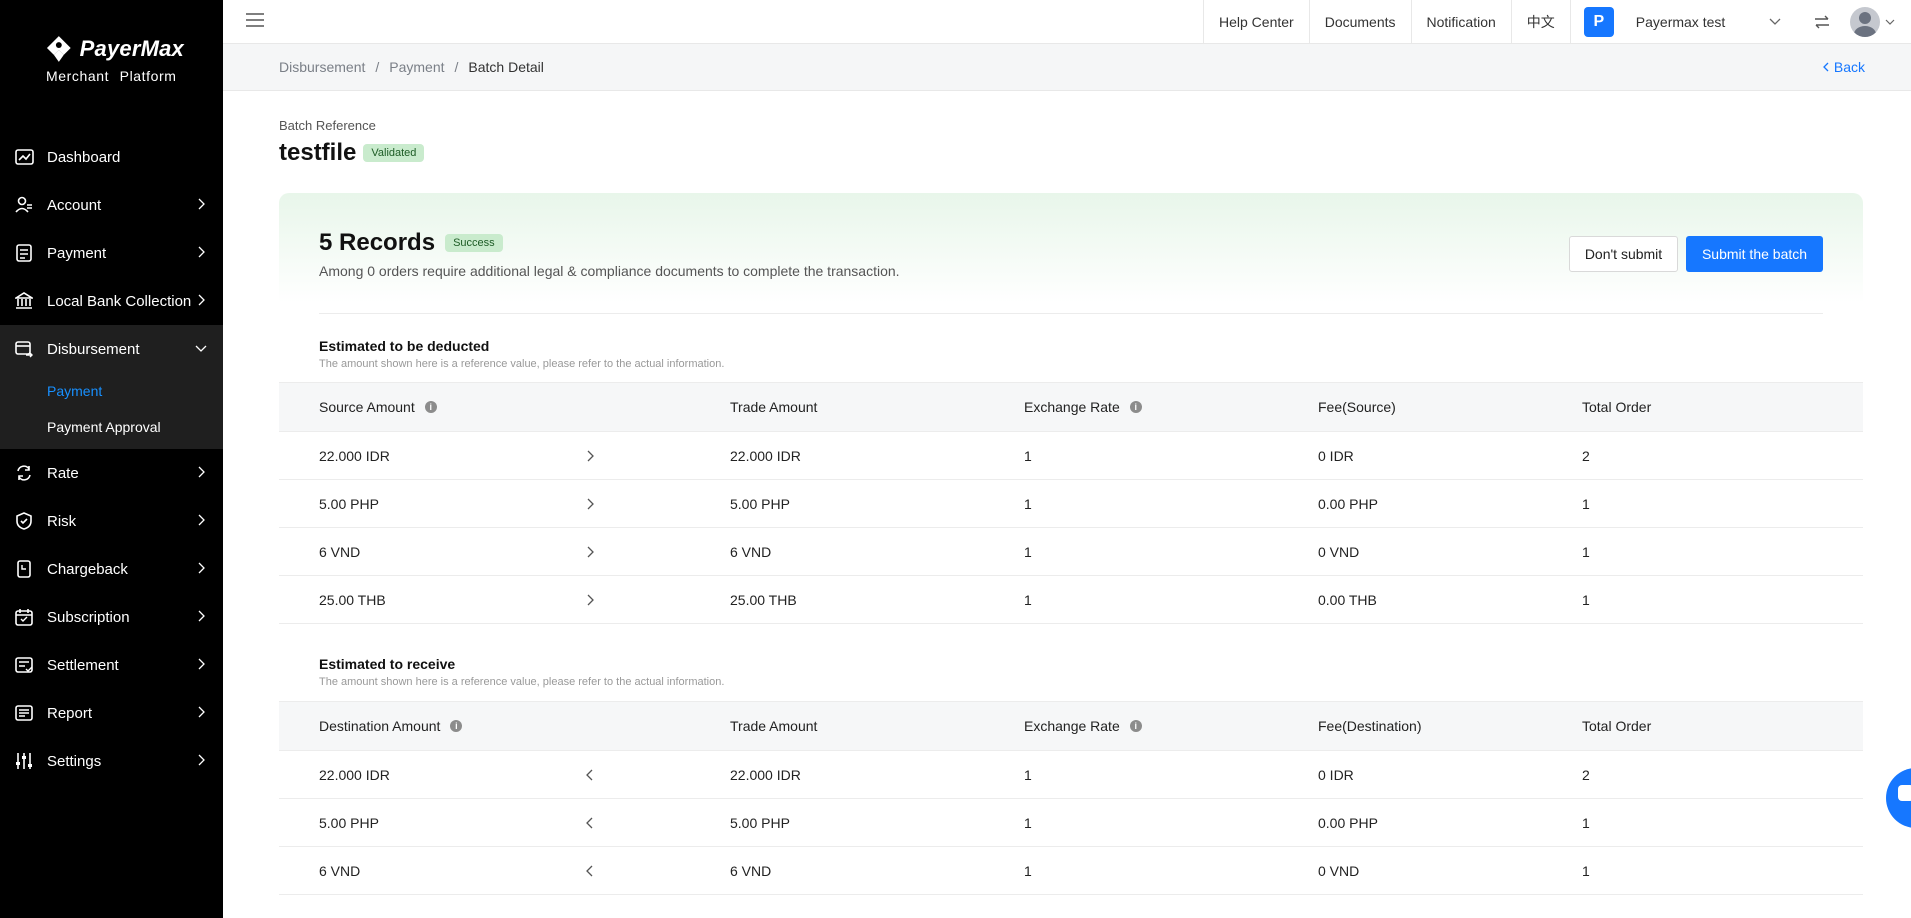 Image resolution: width=1911 pixels, height=918 pixels. I want to click on divider, so click(1071, 313).